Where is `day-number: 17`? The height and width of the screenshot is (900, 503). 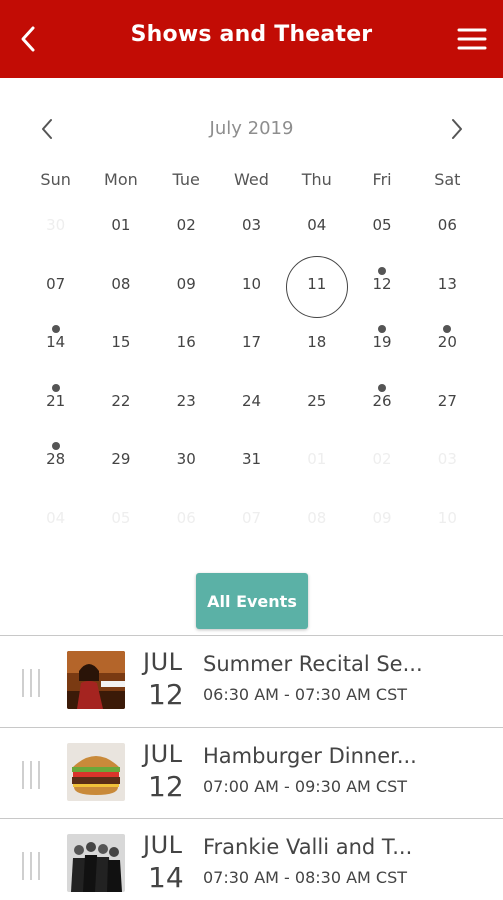
day-number: 17 is located at coordinates (251, 342).